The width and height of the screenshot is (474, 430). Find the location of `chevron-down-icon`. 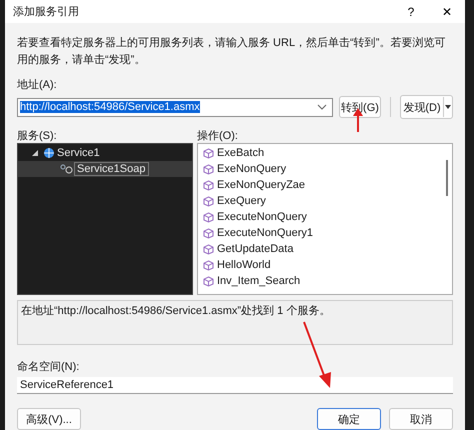

chevron-down-icon is located at coordinates (322, 107).